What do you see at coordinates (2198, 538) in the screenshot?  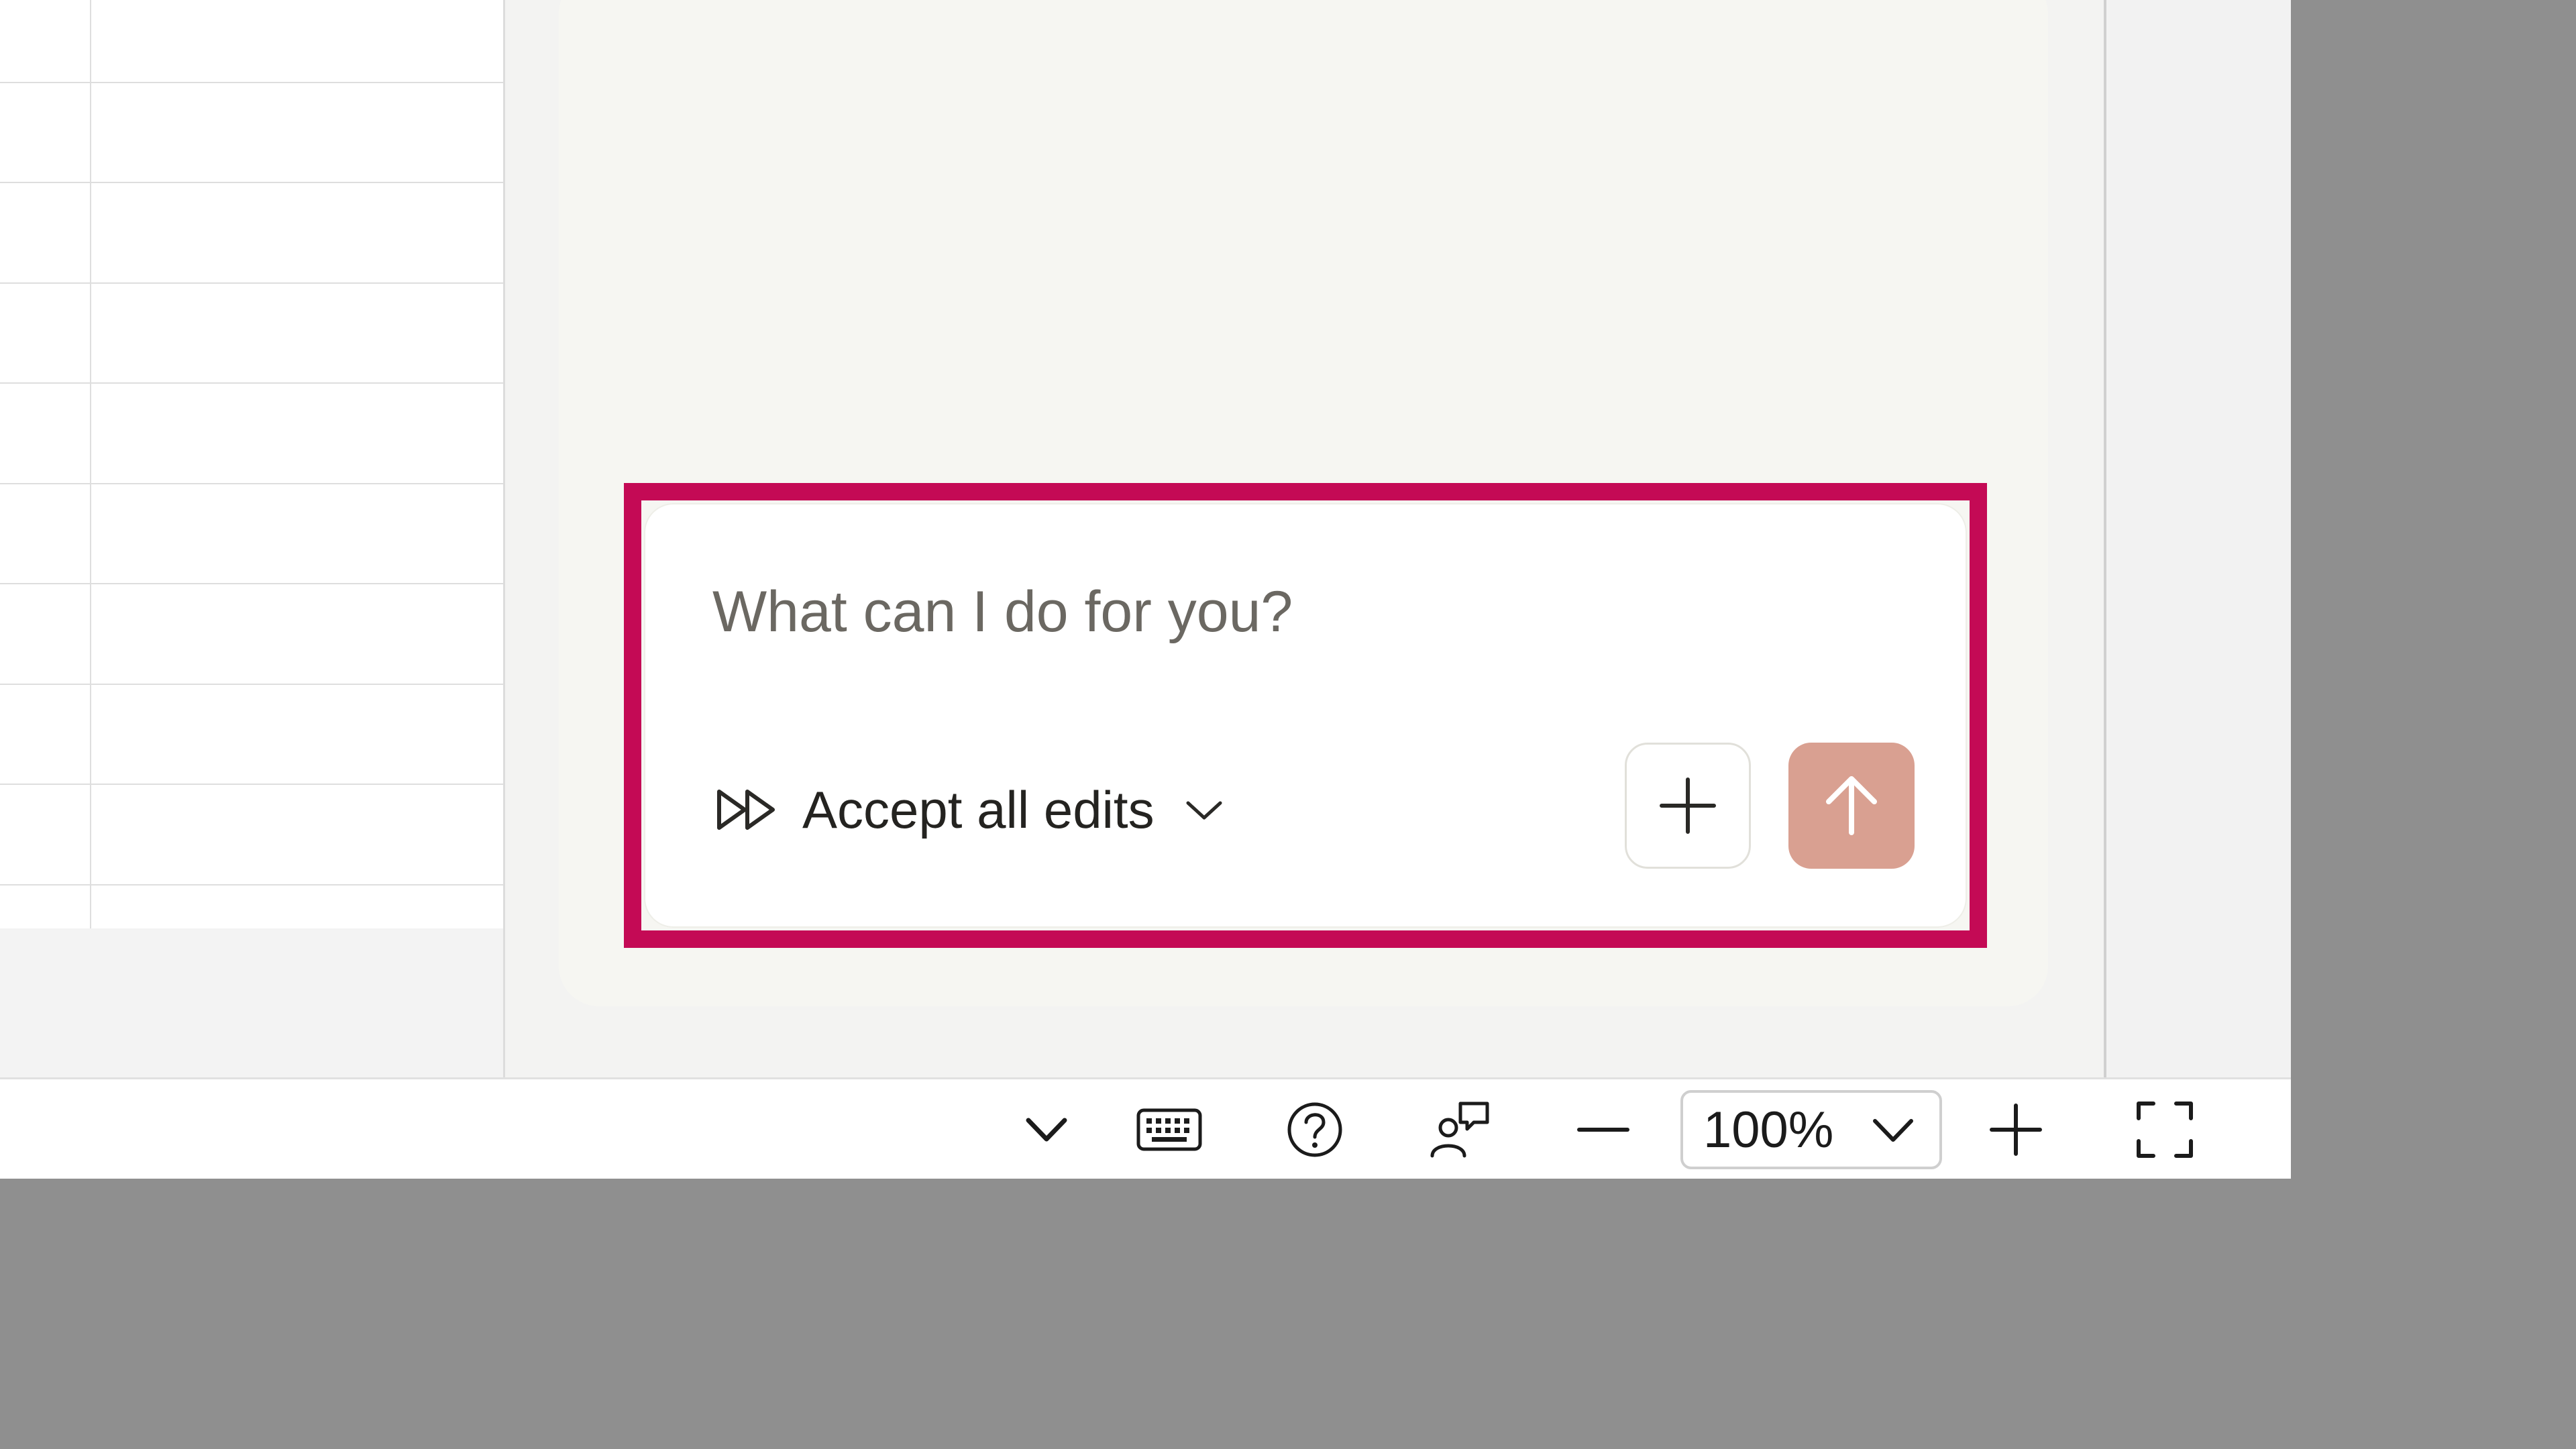 I see `right-gutter` at bounding box center [2198, 538].